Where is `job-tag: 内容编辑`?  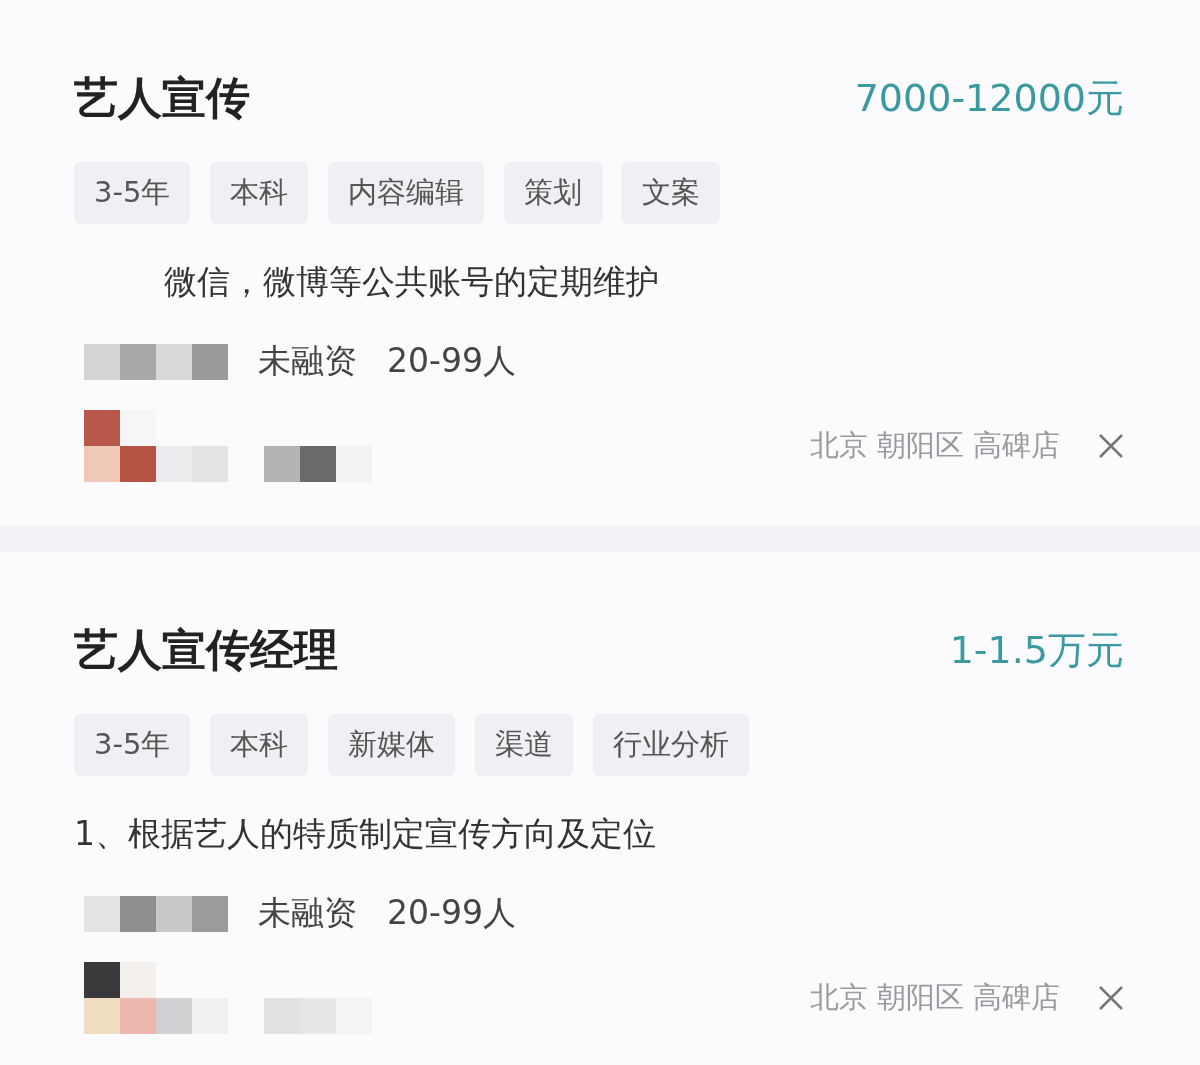 job-tag: 内容编辑 is located at coordinates (406, 193).